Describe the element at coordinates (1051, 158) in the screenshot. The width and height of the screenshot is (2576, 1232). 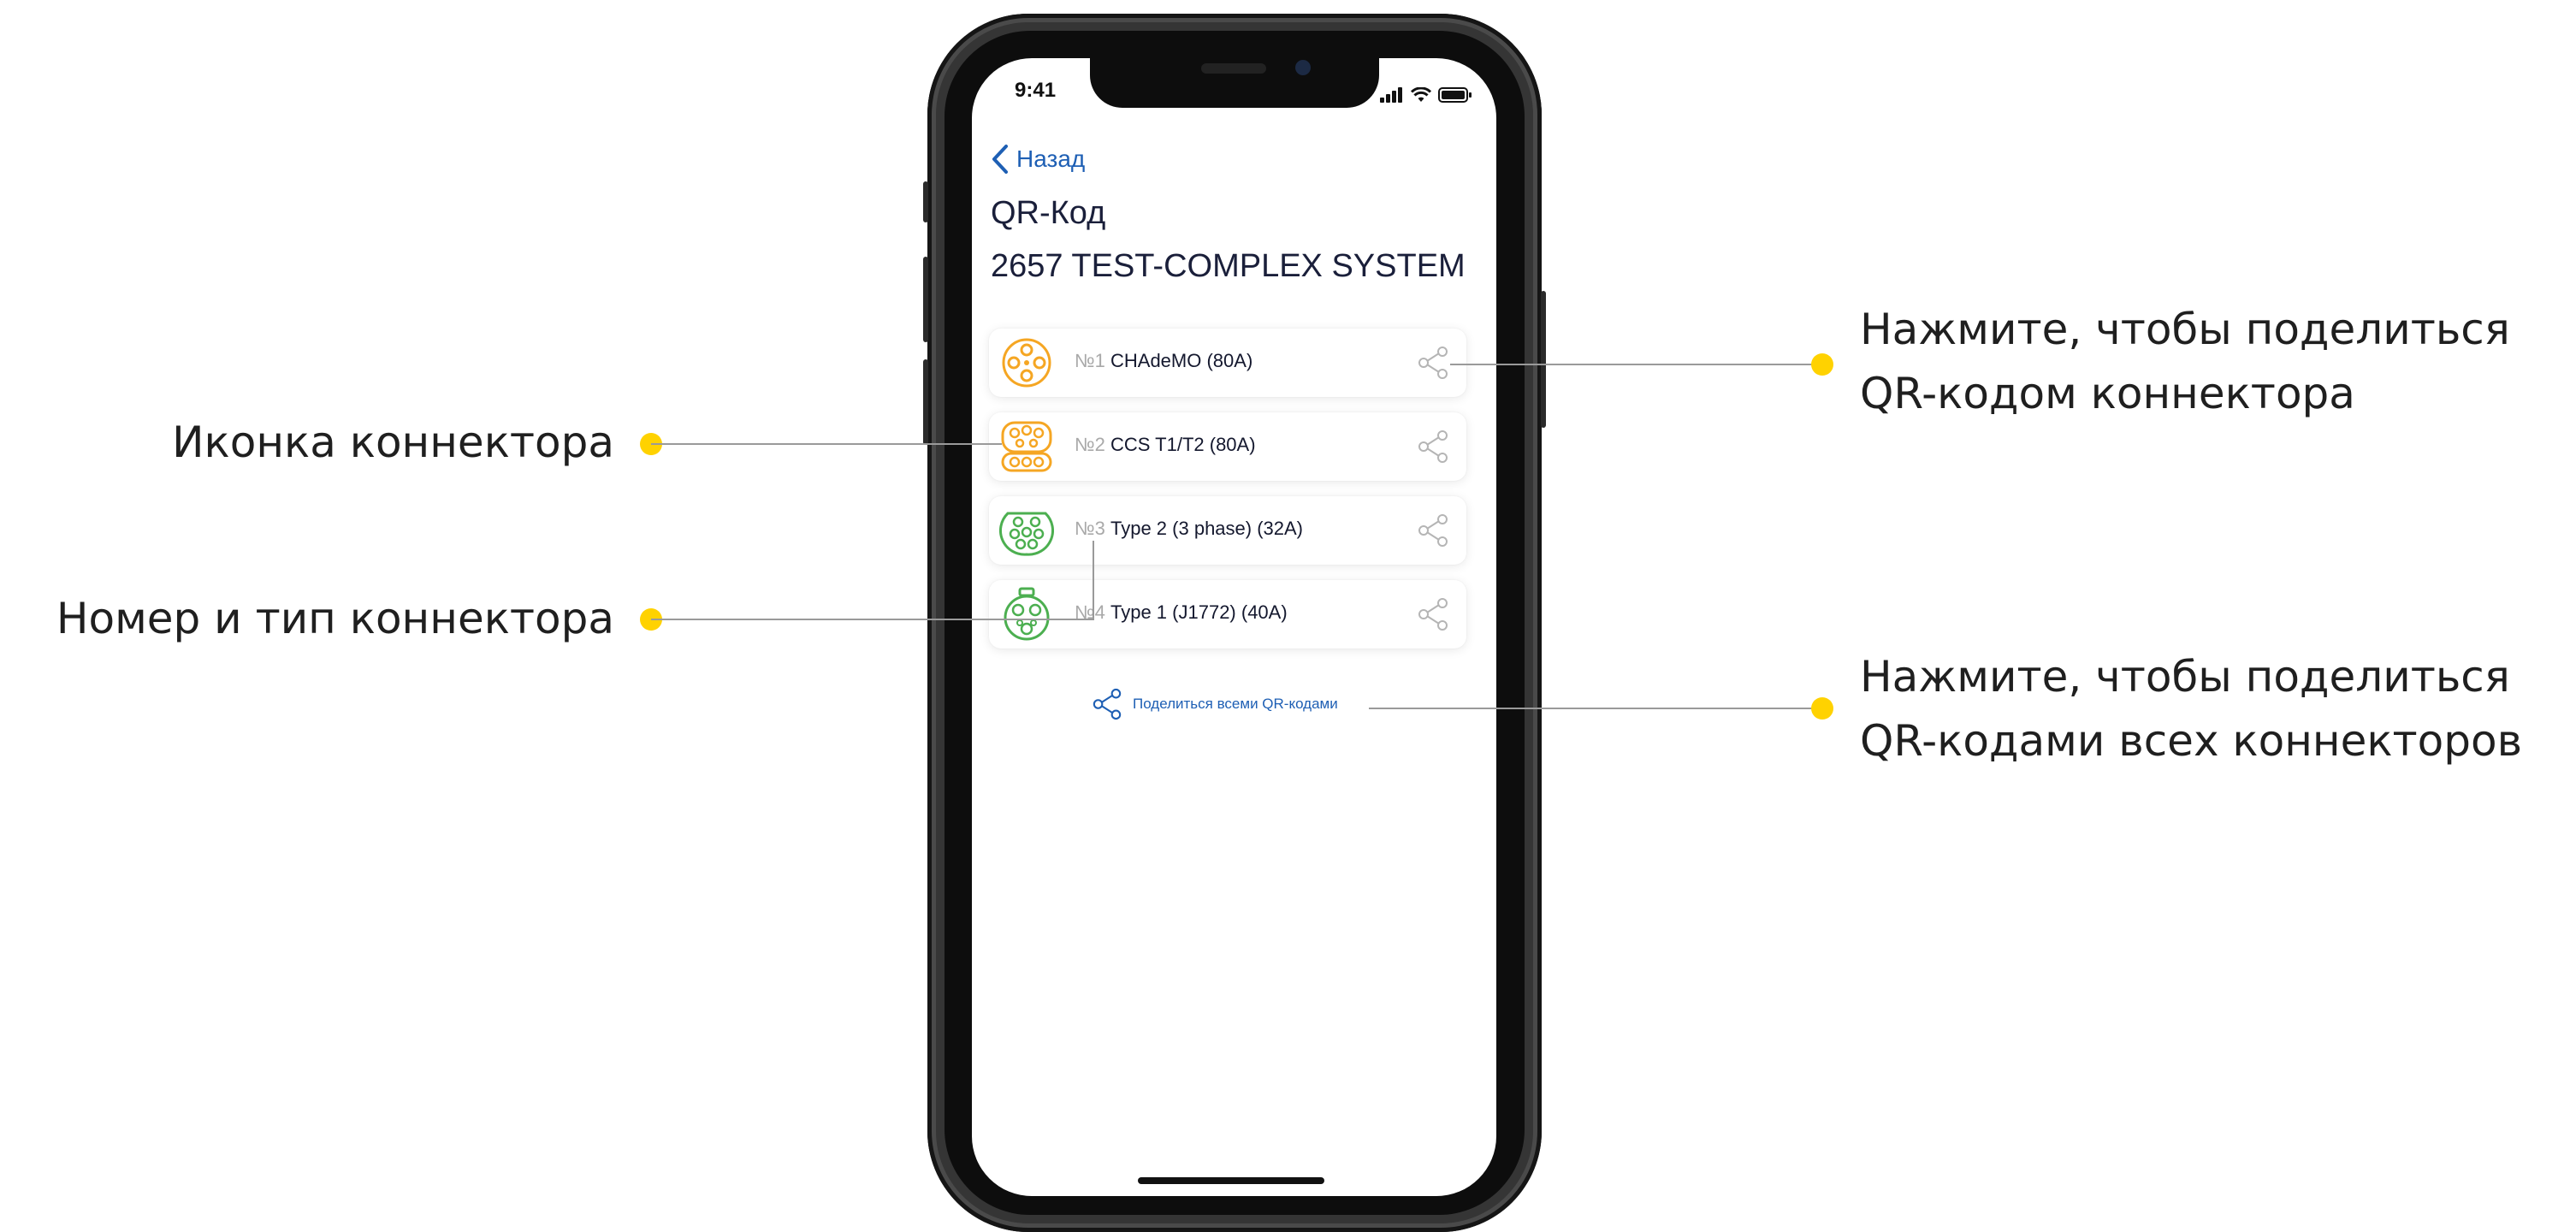
I see `back-label: Назад` at that location.